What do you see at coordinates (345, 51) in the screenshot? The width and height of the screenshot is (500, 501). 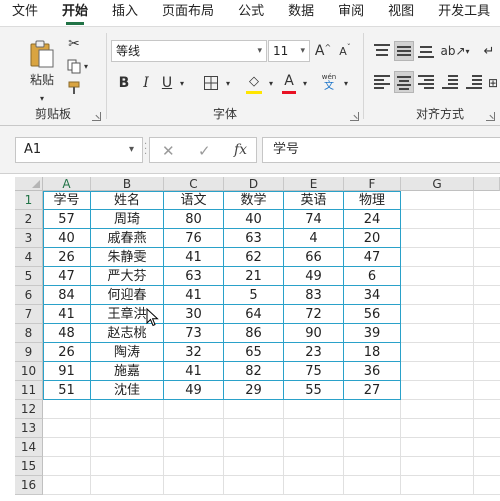 I see `shrink-font-button: Aˇ` at bounding box center [345, 51].